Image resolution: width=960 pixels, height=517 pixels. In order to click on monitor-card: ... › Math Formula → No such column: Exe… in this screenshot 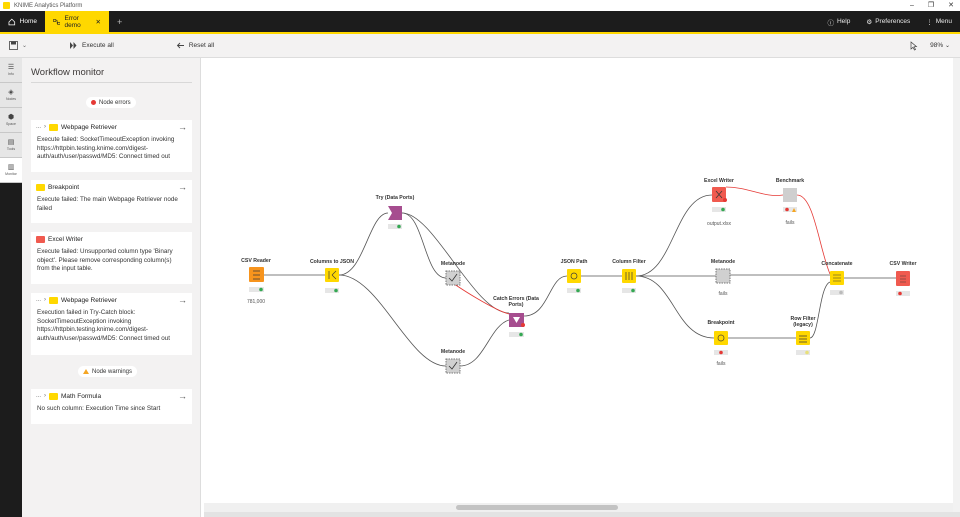, I will do `click(111, 406)`.